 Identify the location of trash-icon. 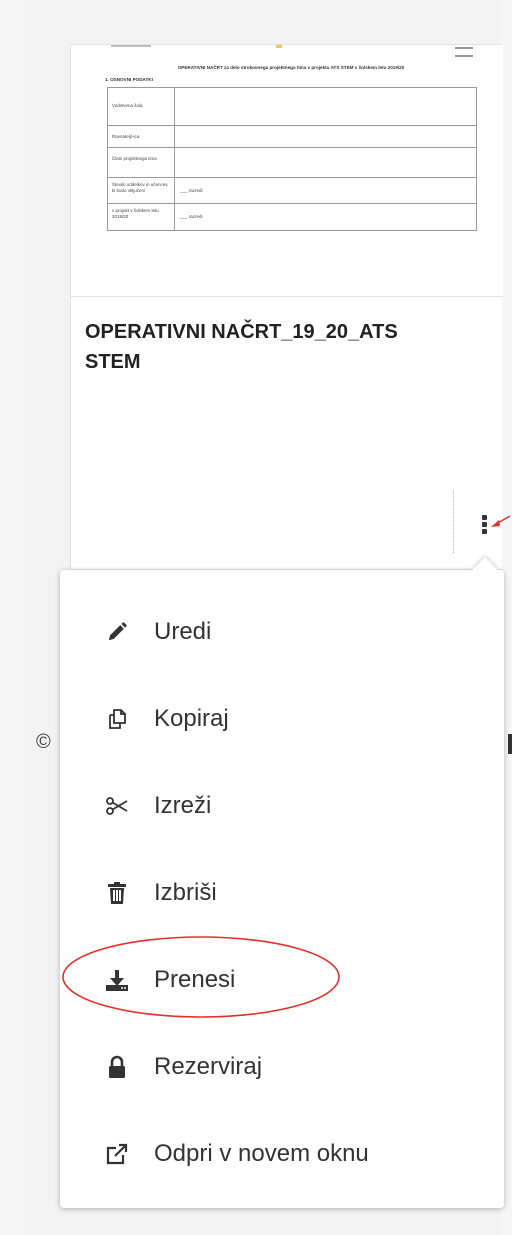
(117, 893).